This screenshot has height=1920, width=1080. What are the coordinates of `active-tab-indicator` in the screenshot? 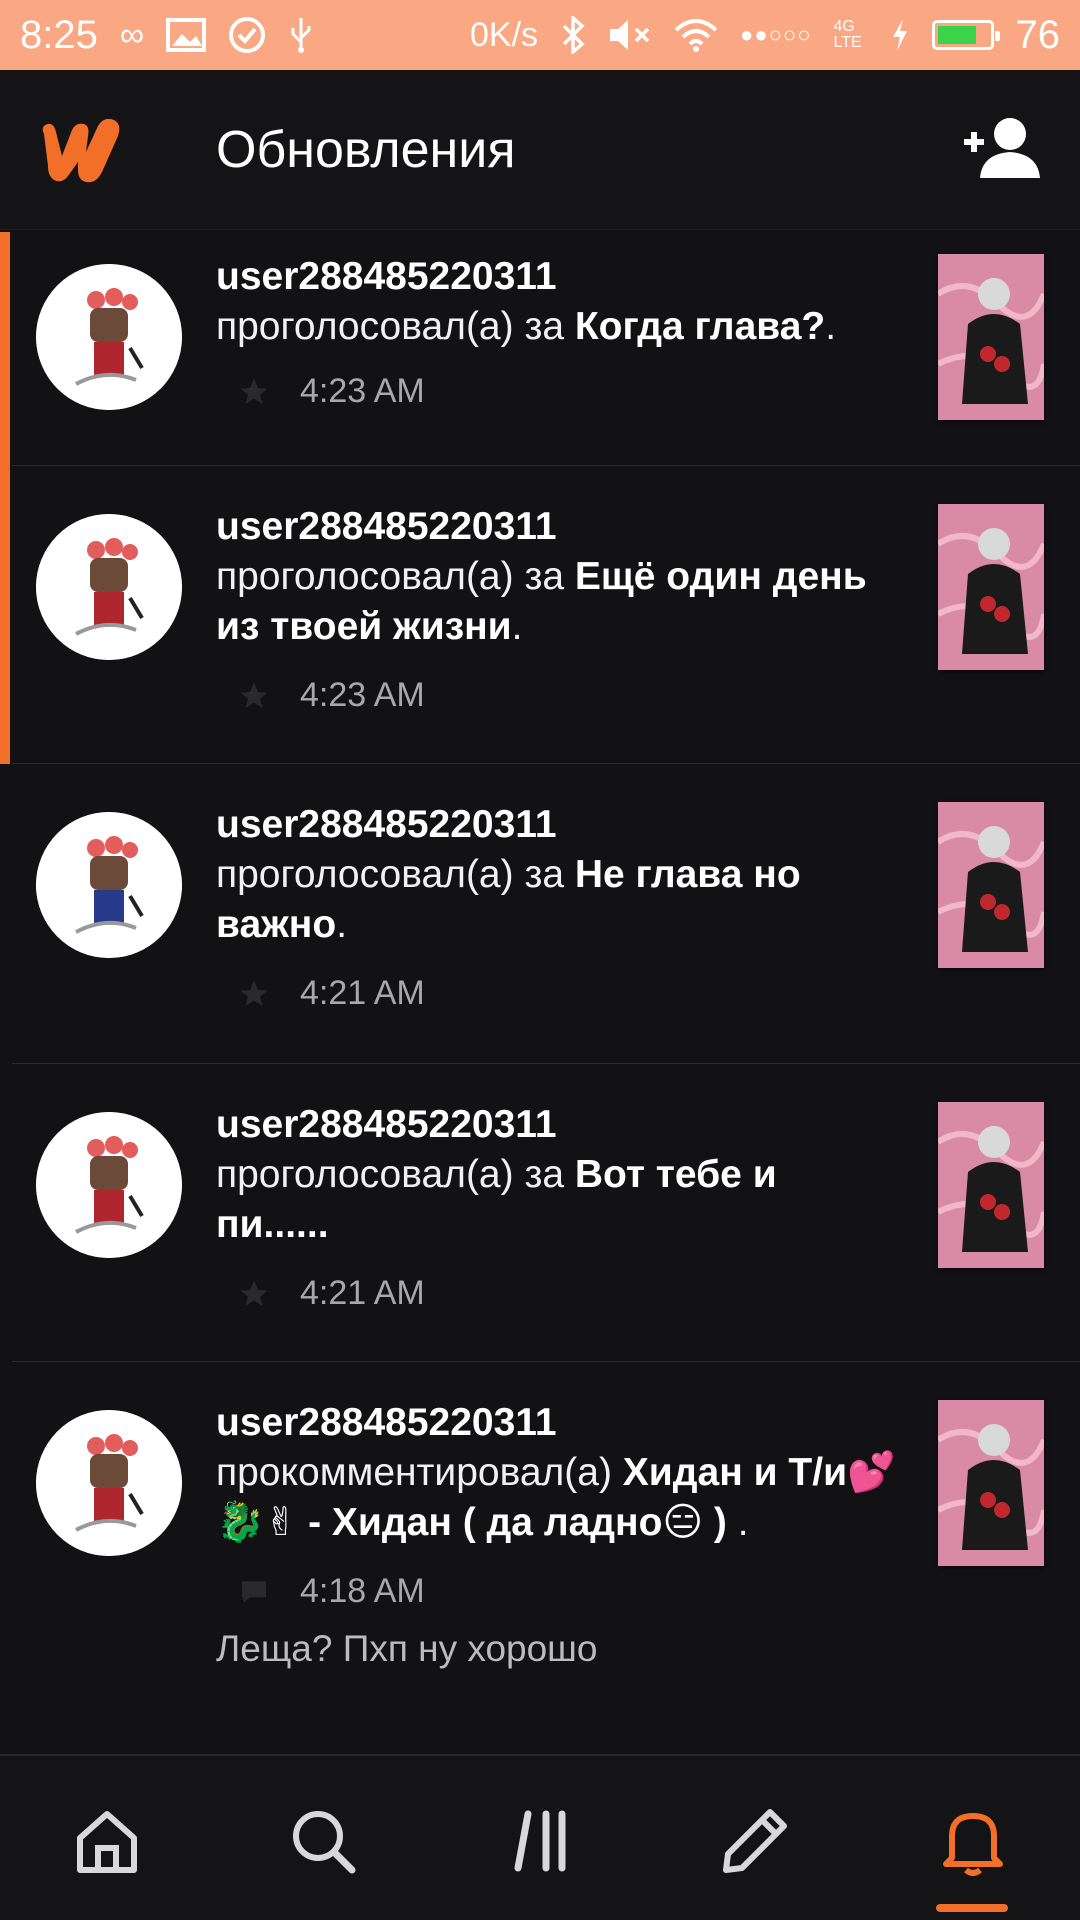 It's located at (972, 1908).